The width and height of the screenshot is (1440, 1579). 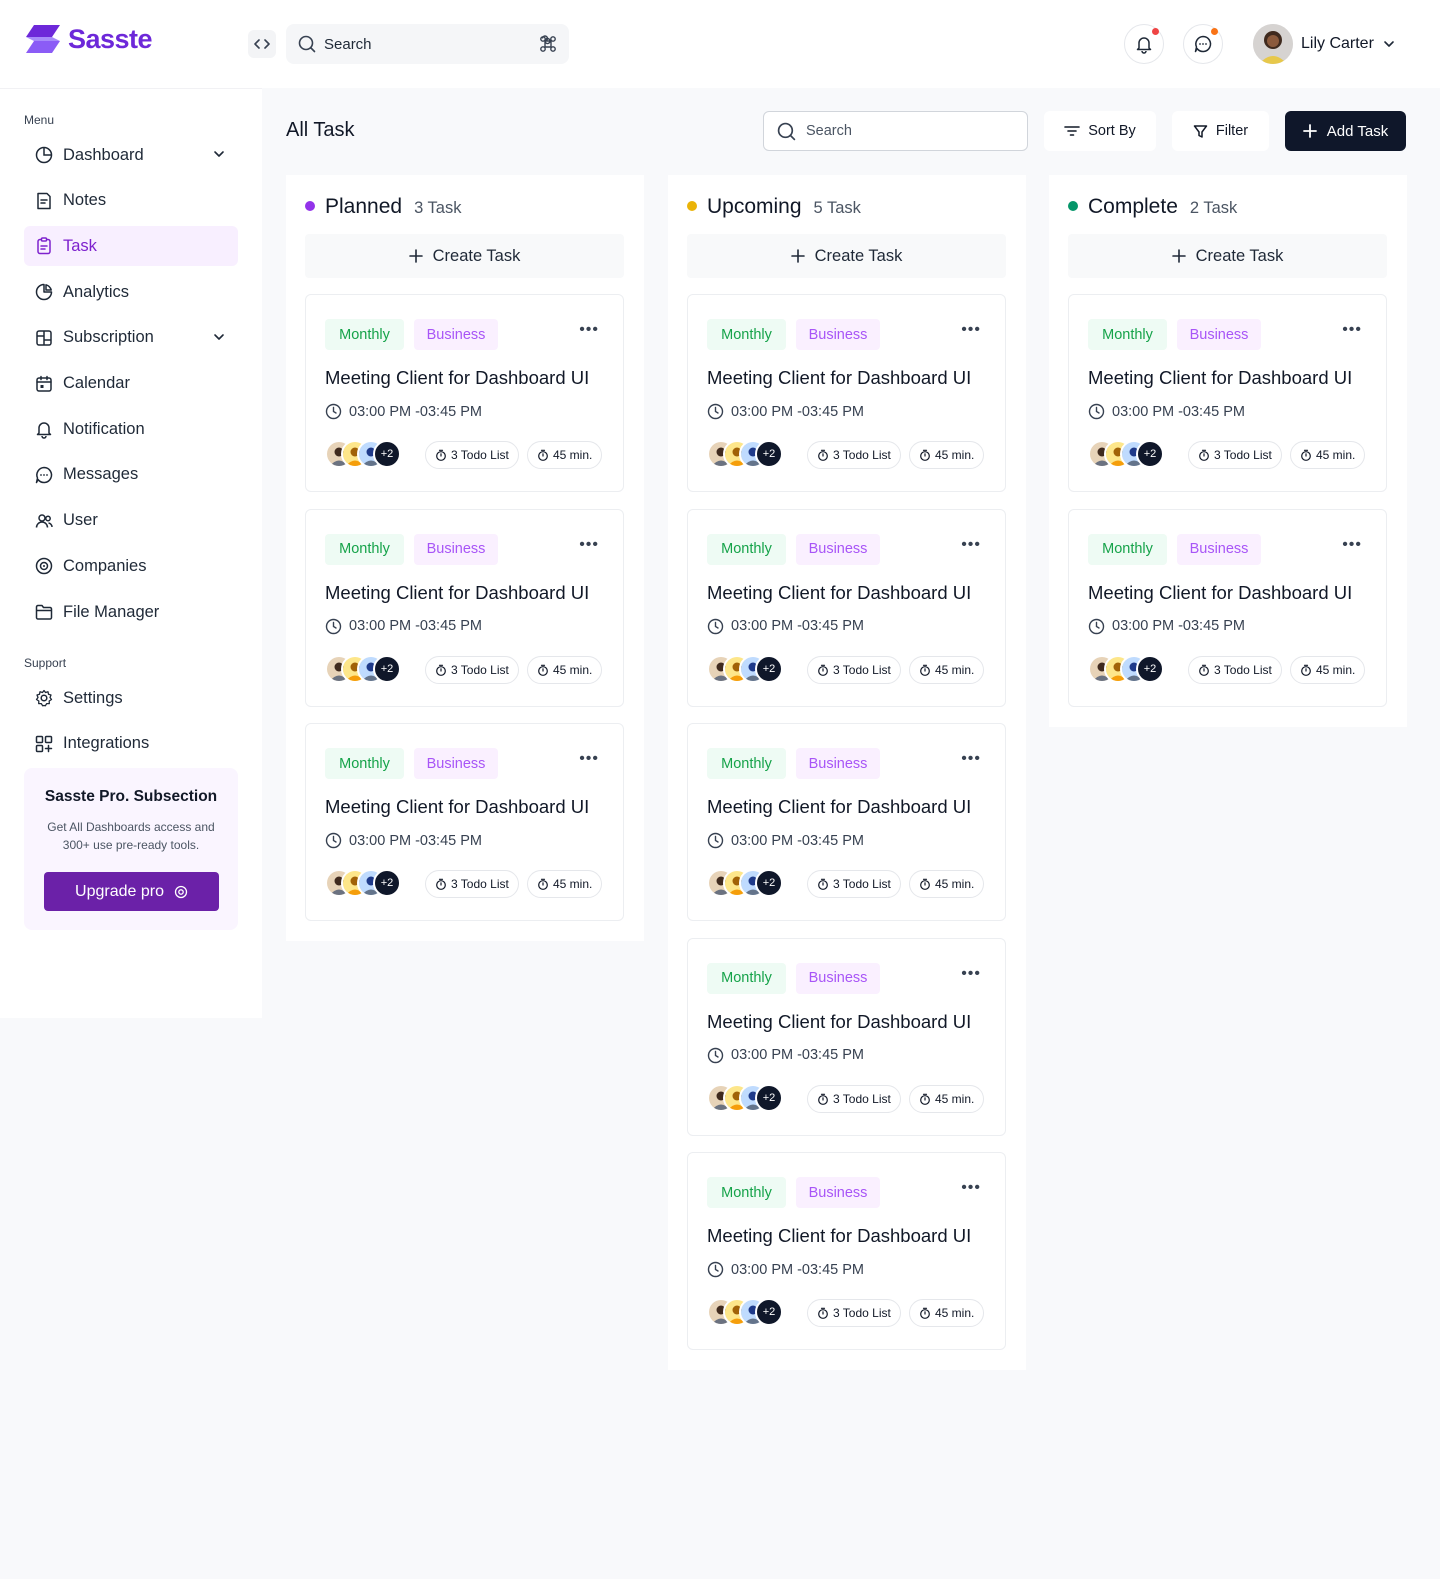 I want to click on add-task-label: Add Task, so click(x=1357, y=131).